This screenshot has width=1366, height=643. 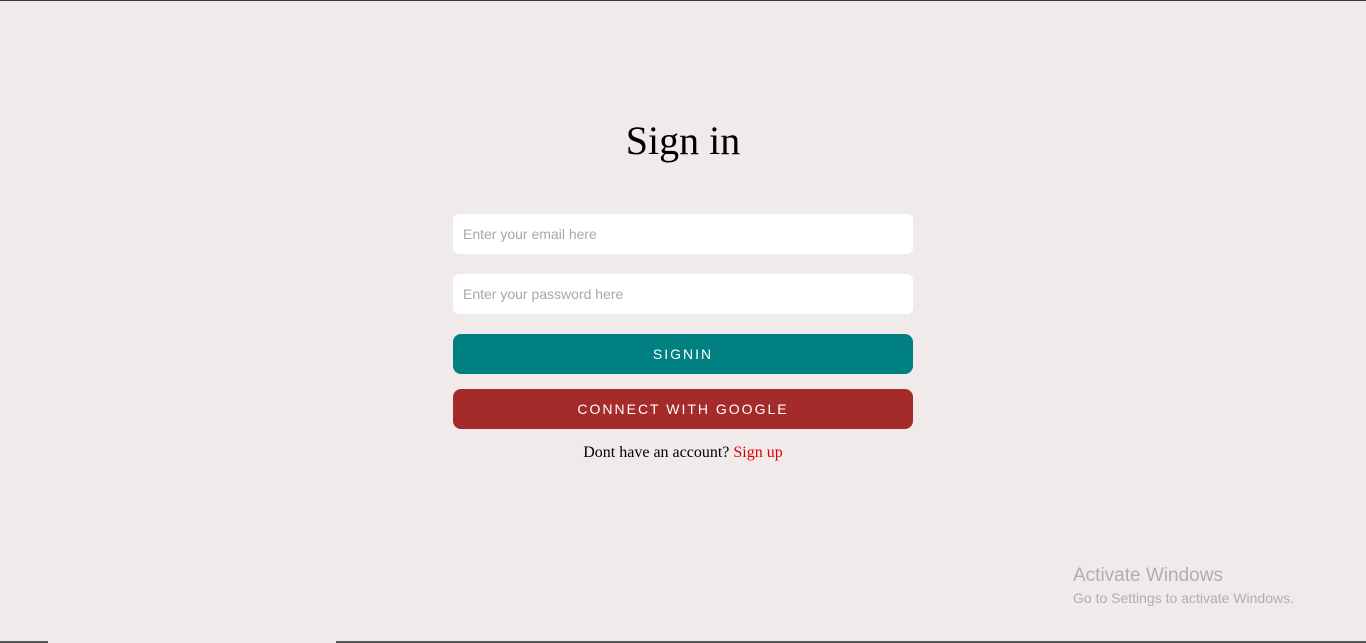 I want to click on password-field, so click(x=683, y=294).